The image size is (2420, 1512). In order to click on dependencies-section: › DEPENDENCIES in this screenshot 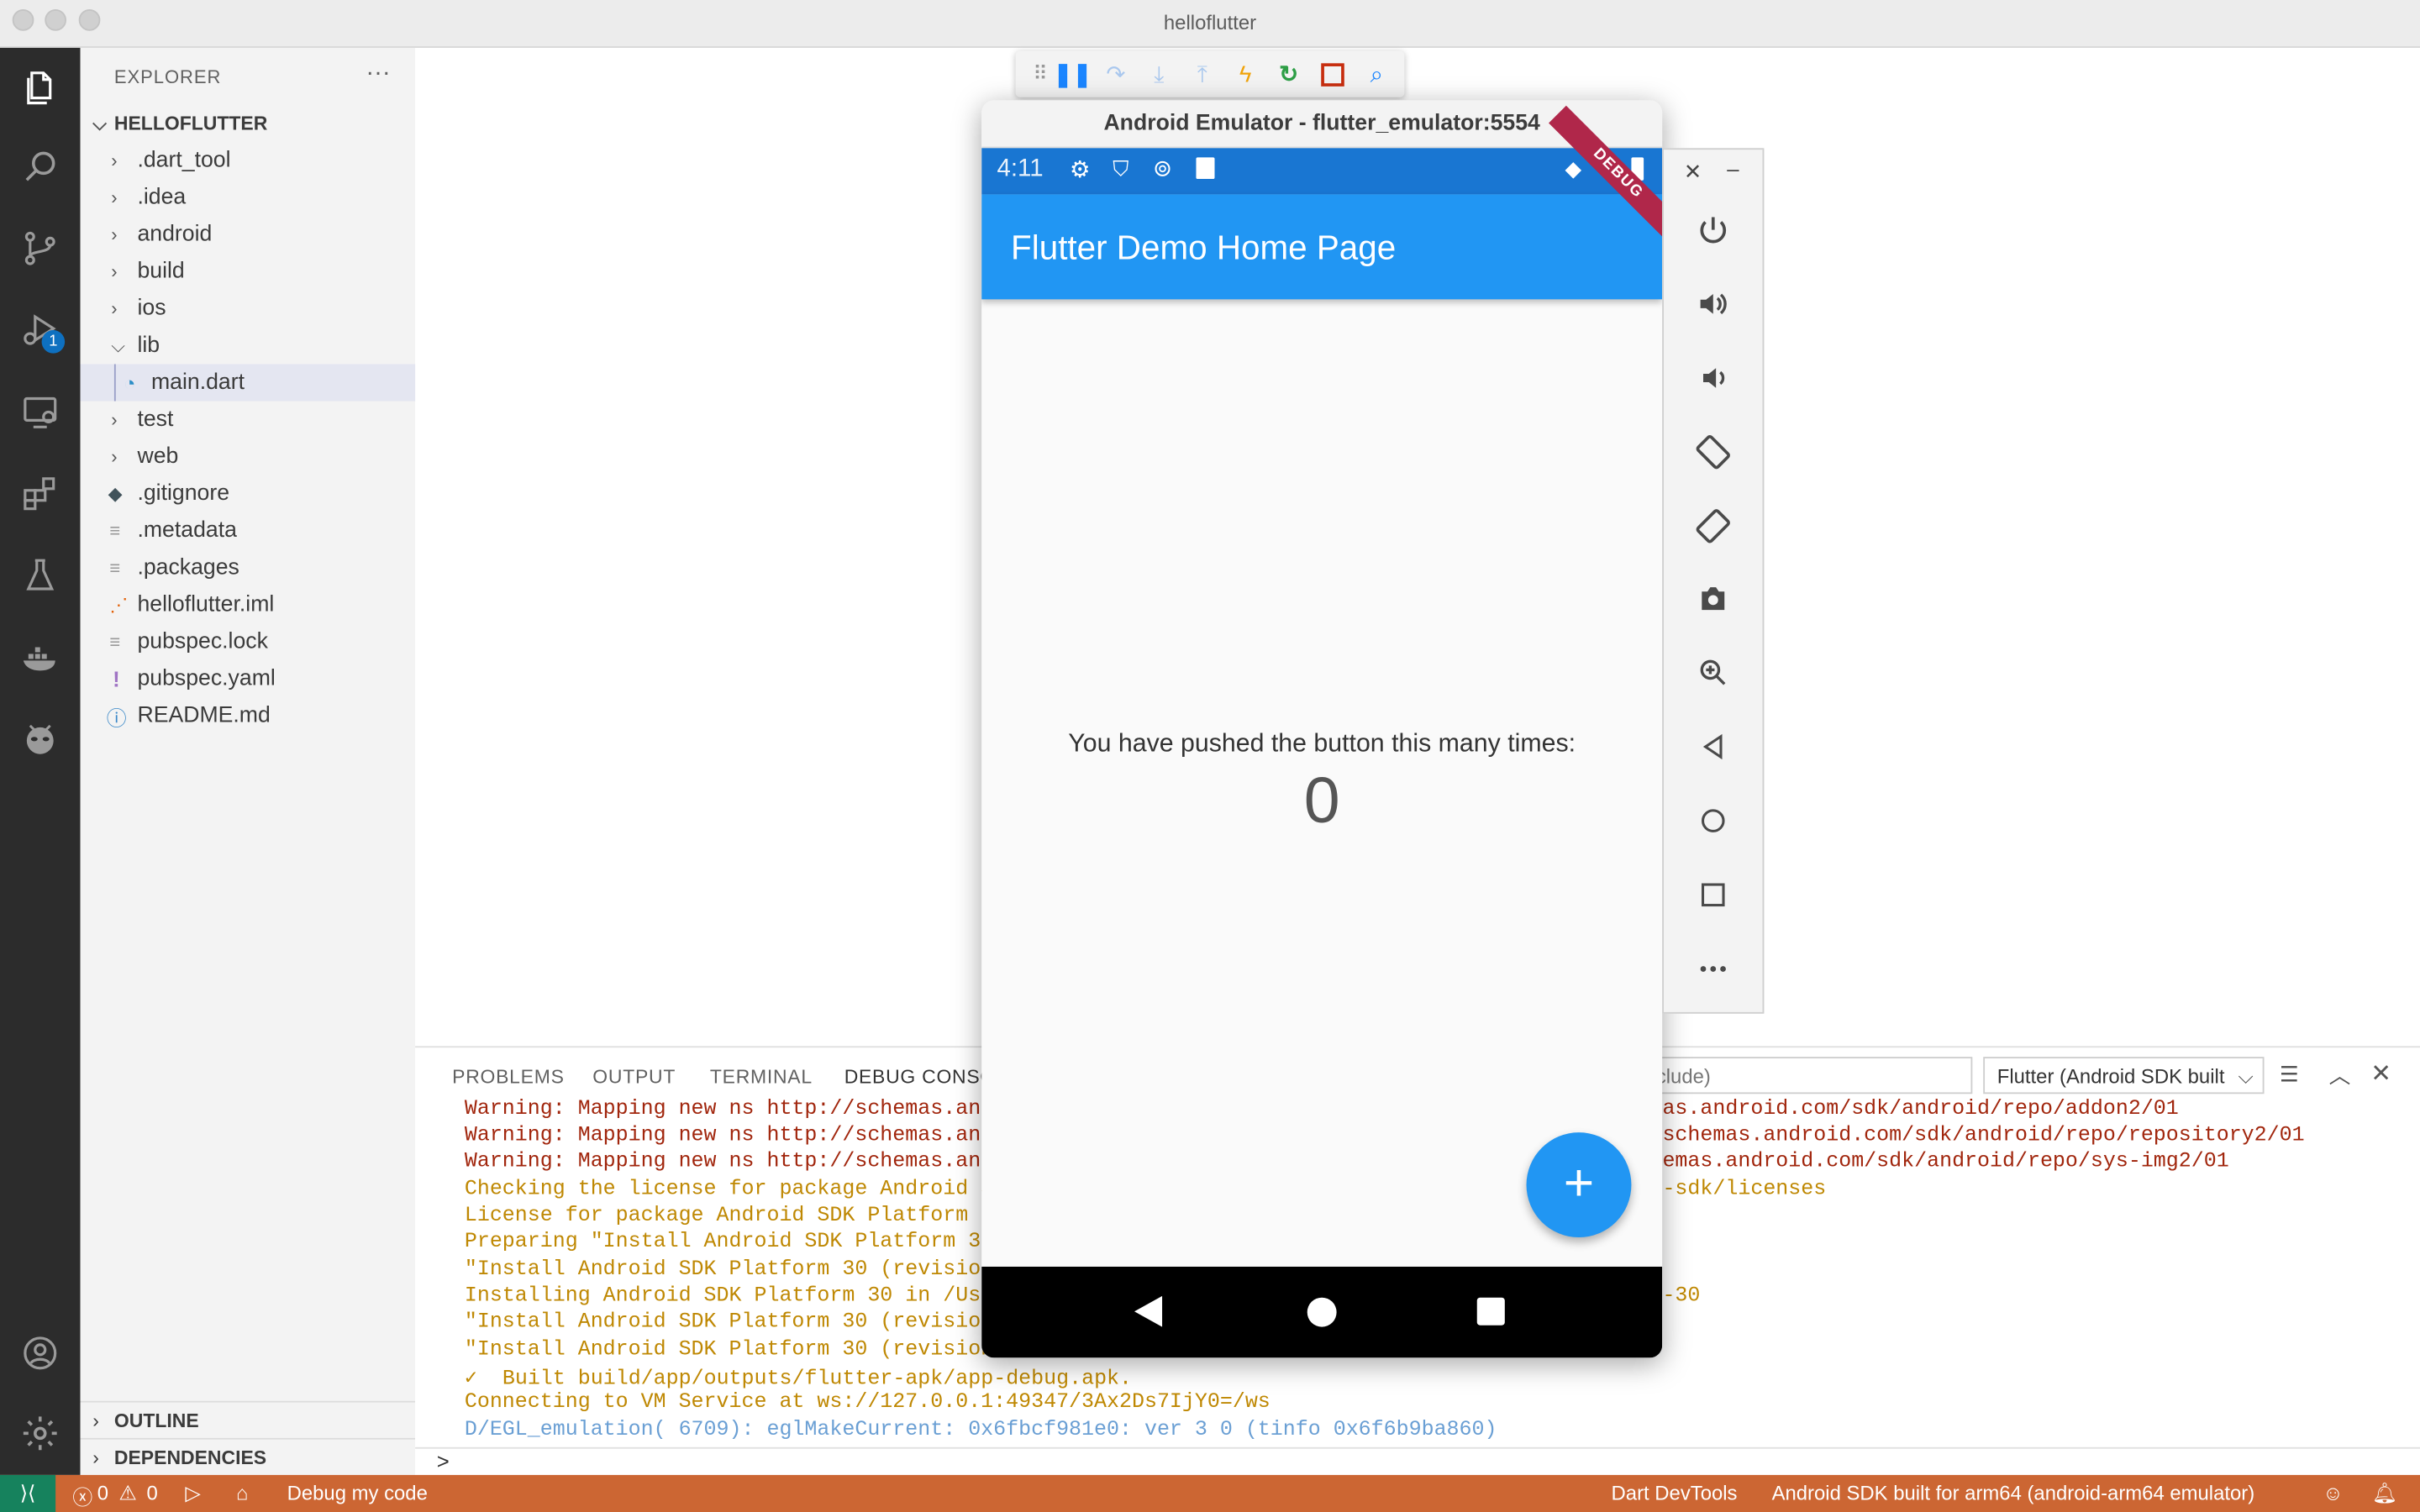, I will do `click(248, 1457)`.